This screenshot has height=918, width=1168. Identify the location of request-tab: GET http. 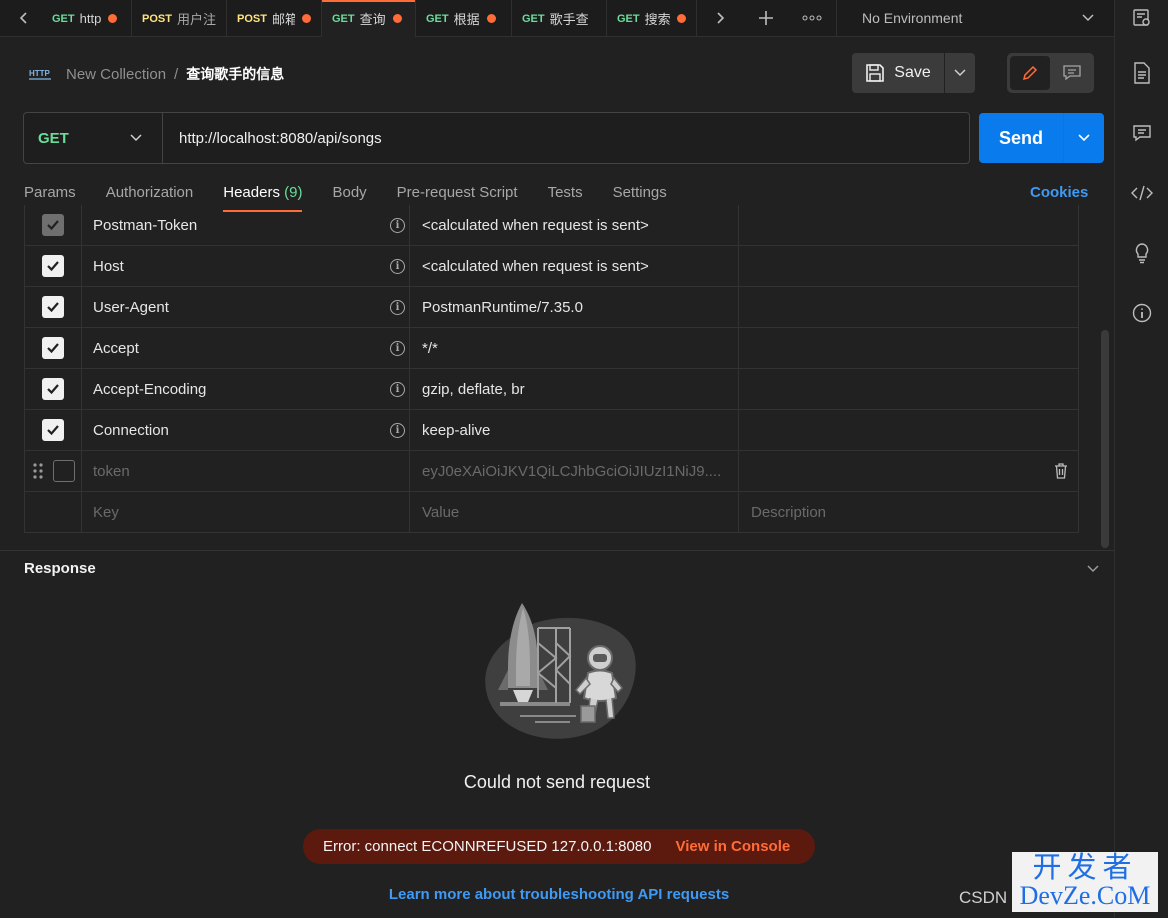
(90, 18).